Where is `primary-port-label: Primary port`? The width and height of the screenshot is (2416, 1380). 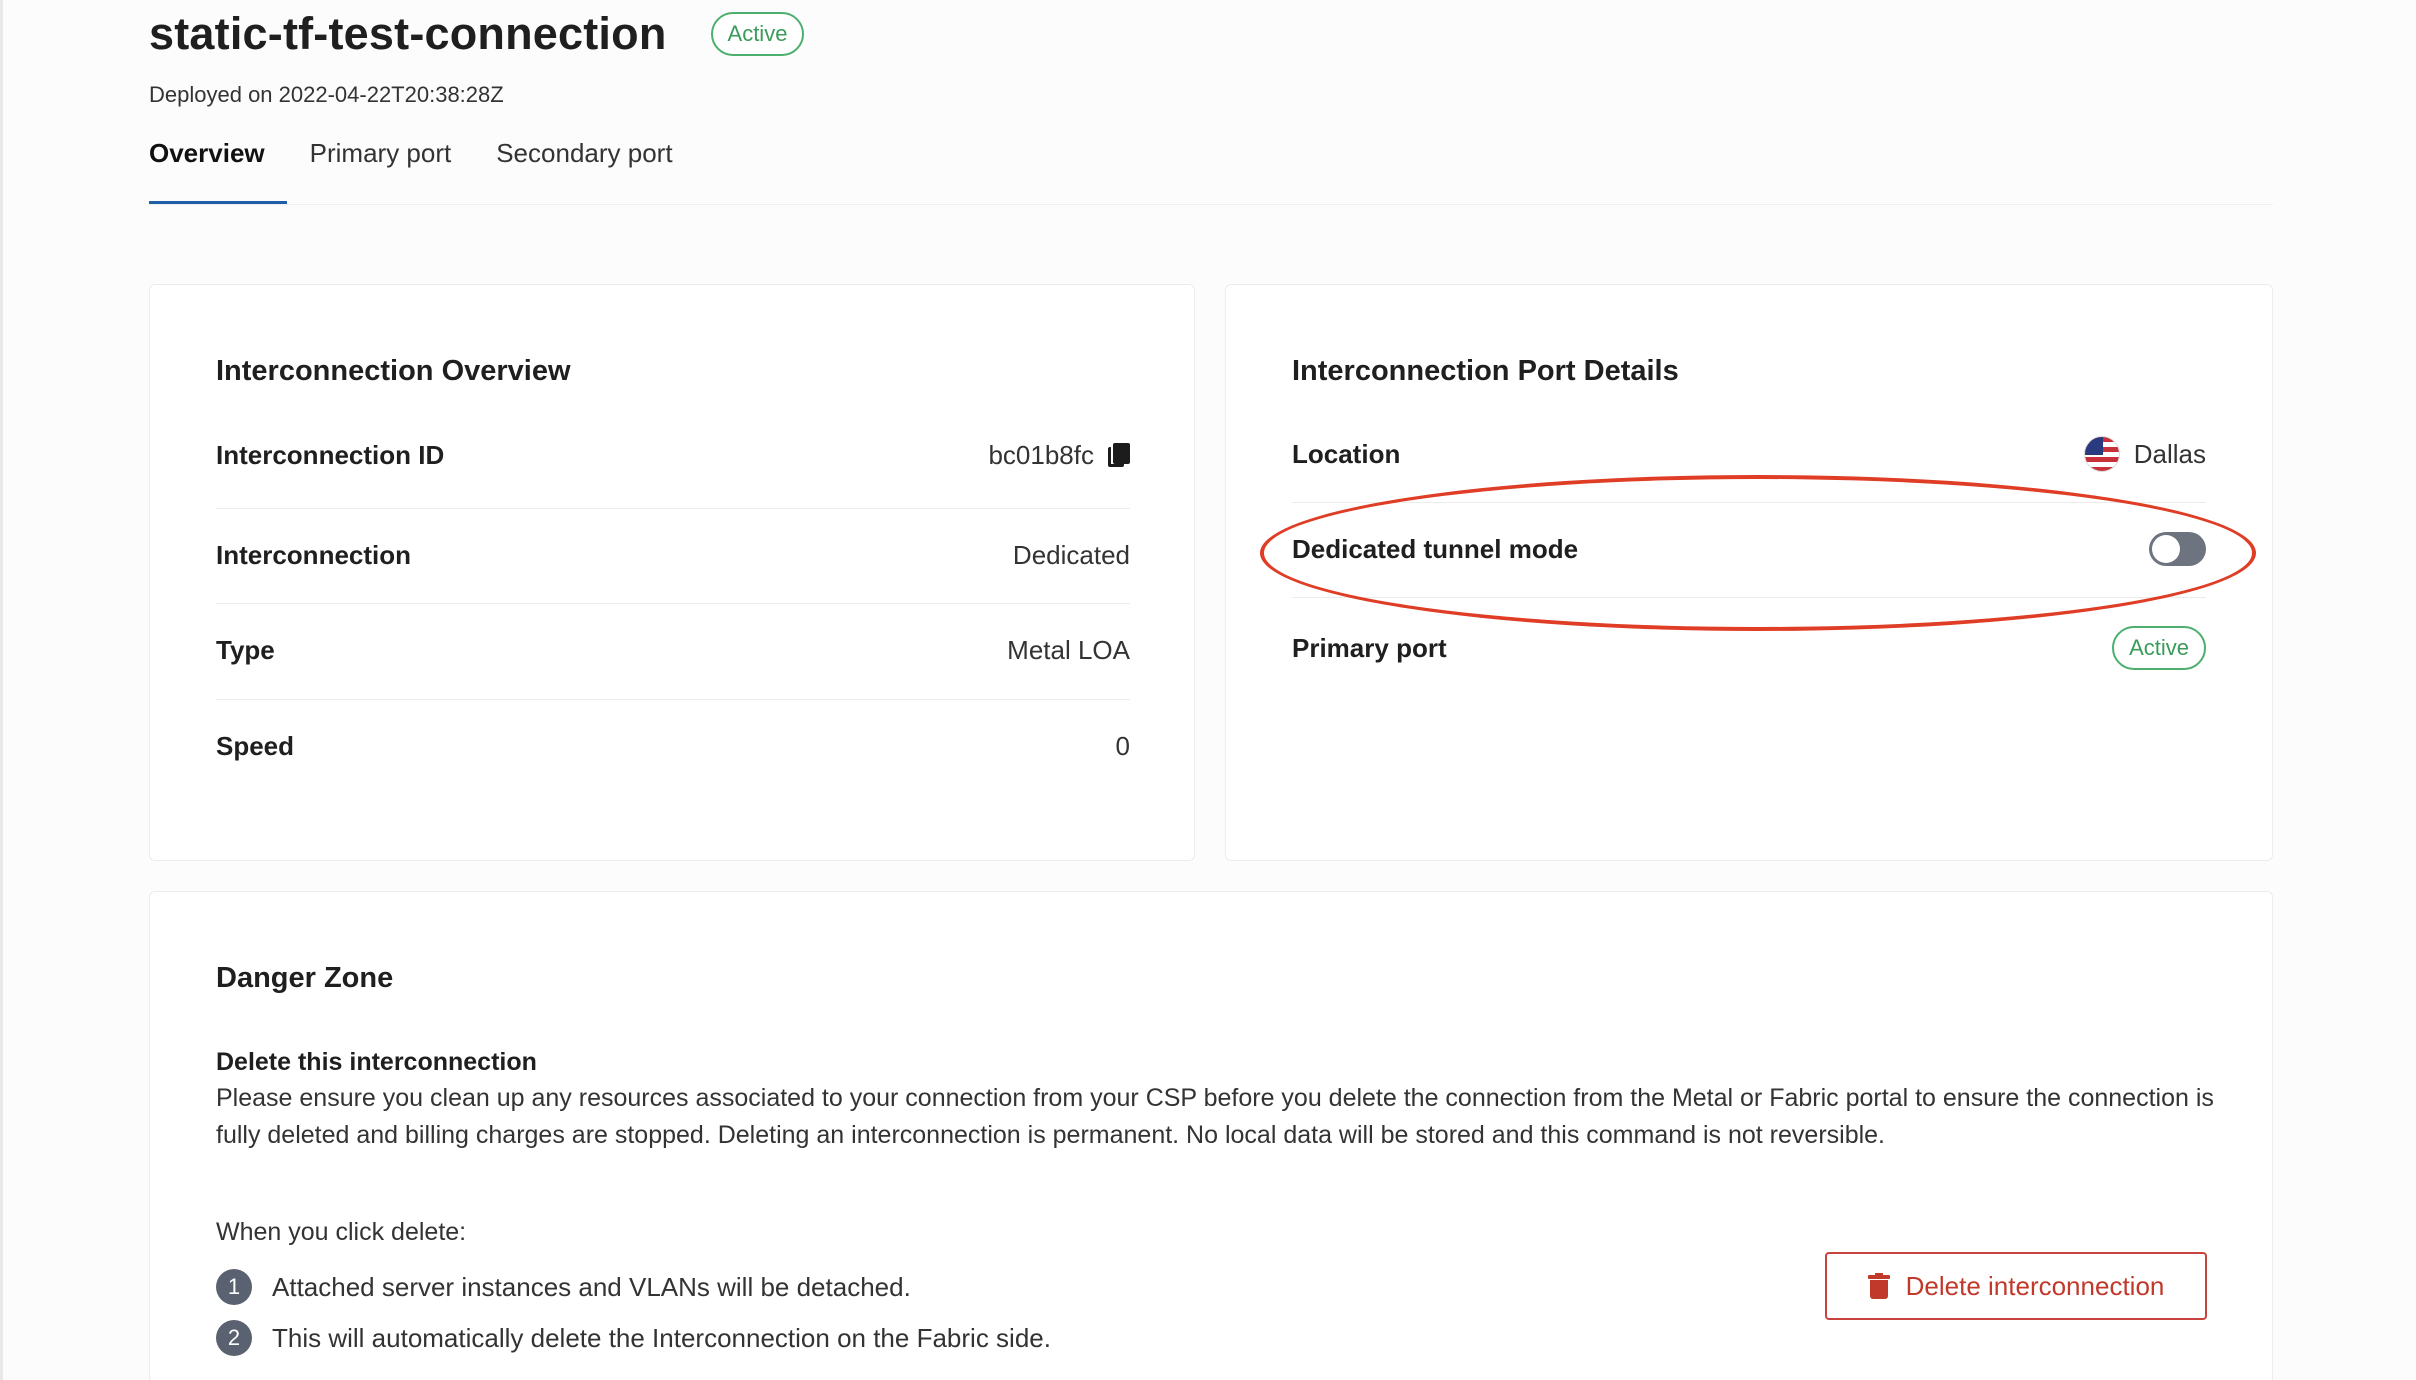
primary-port-label: Primary port is located at coordinates (1369, 647).